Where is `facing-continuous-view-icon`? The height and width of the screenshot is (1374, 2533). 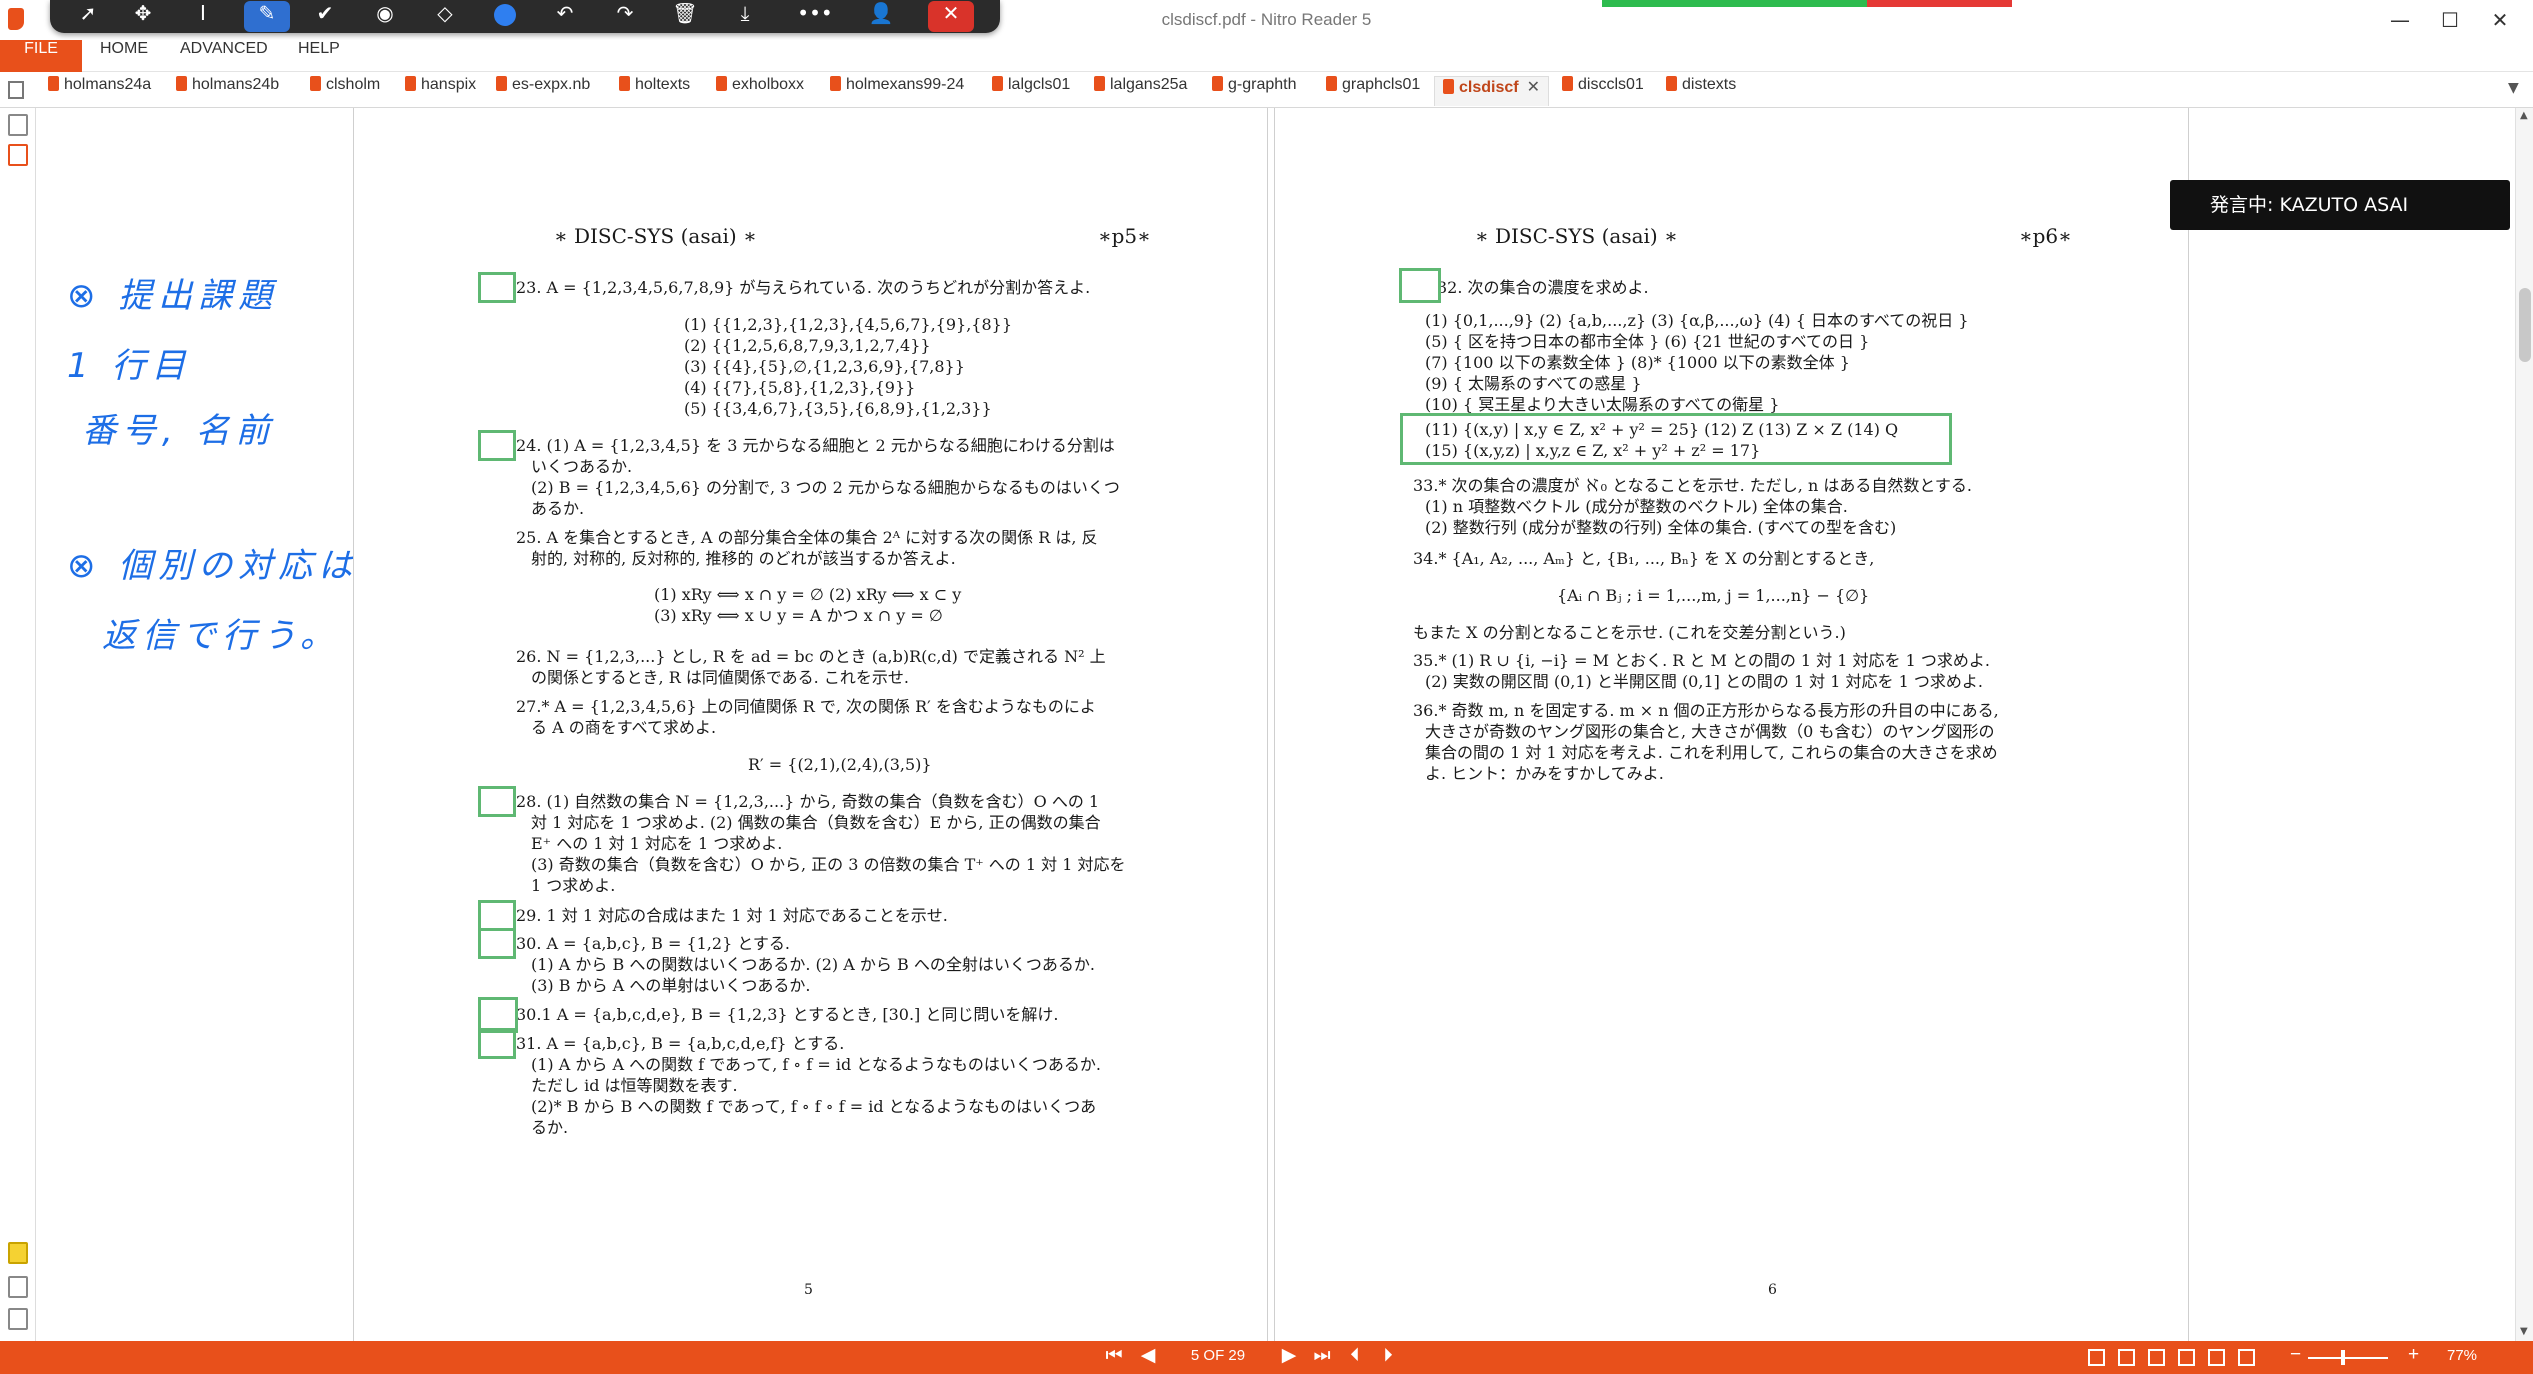 facing-continuous-view-icon is located at coordinates (2186, 1357).